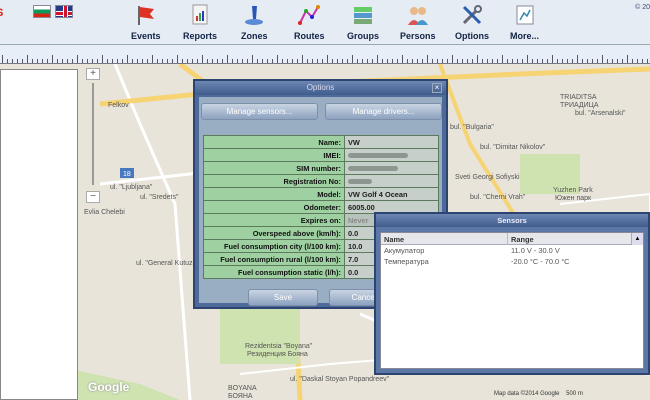 The image size is (650, 400). I want to click on column-header-range: Range, so click(570, 238).